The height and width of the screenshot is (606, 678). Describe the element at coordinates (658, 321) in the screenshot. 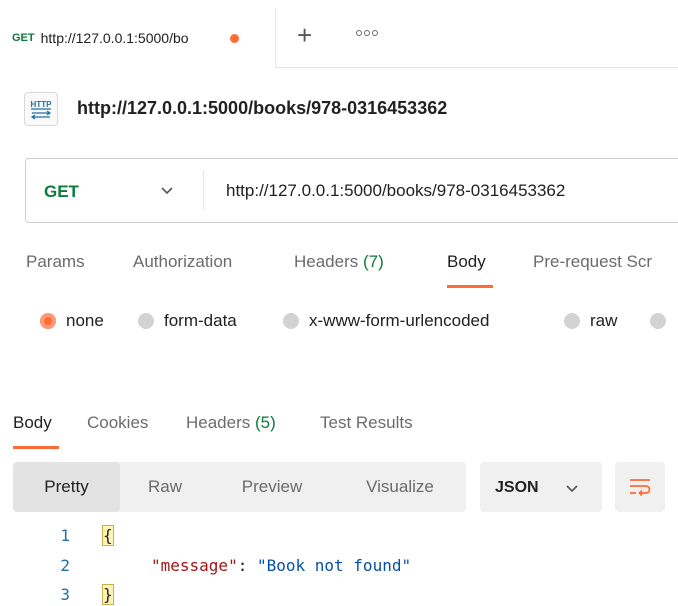

I see `radio-binary` at that location.